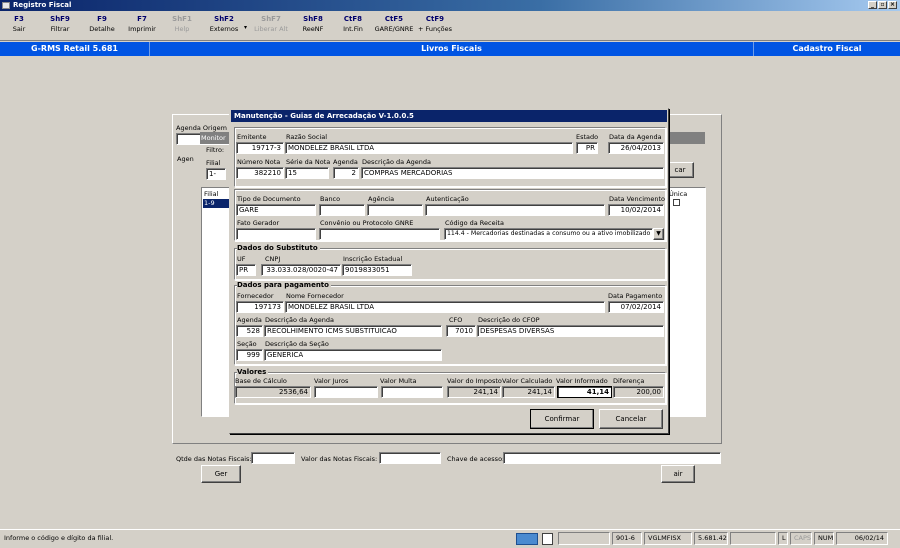  What do you see at coordinates (461, 331) in the screenshot?
I see `cfo-field: 7010` at bounding box center [461, 331].